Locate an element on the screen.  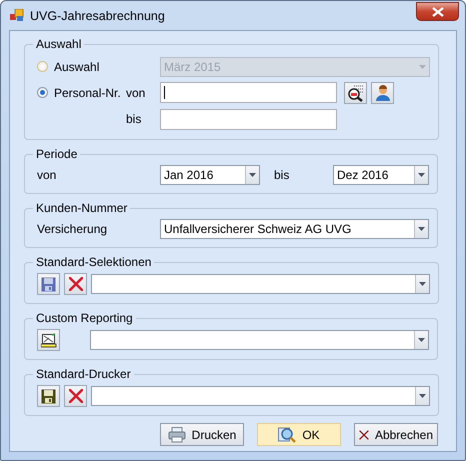
person-button is located at coordinates (382, 93).